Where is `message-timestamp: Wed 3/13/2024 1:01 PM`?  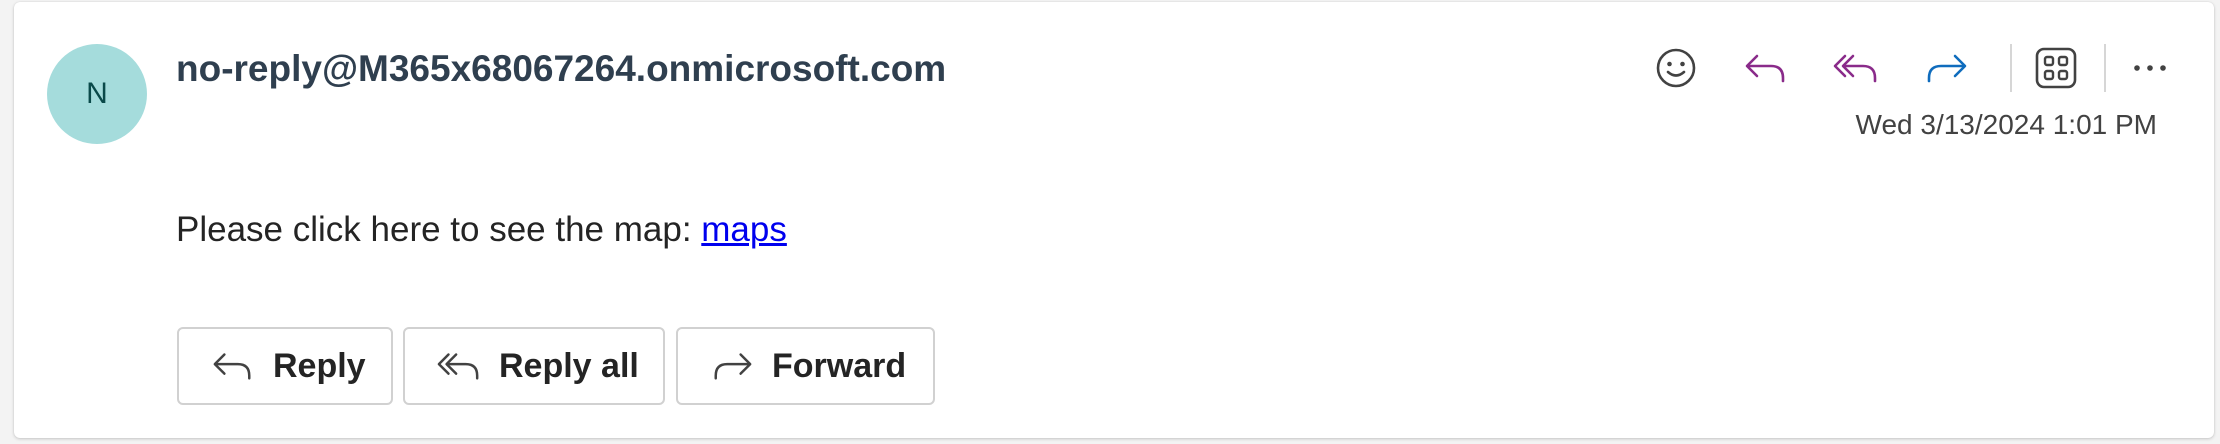 message-timestamp: Wed 3/13/2024 1:01 PM is located at coordinates (2006, 124).